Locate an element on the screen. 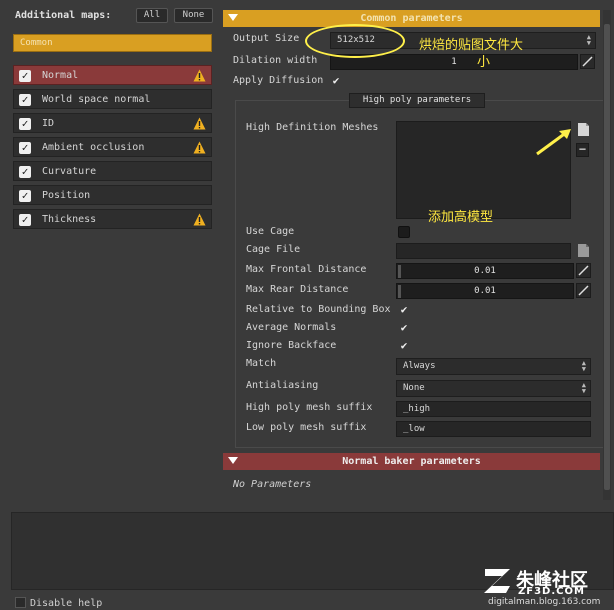  dilation-width-label: Dilation width is located at coordinates (275, 60).